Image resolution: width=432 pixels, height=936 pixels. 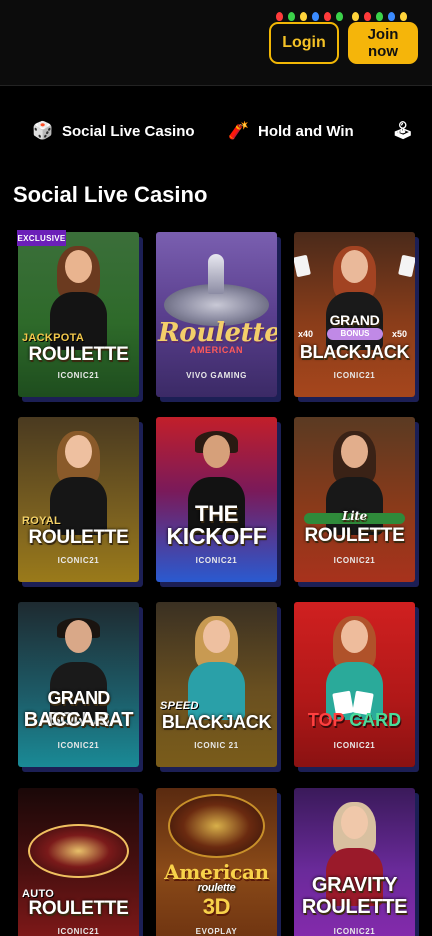 I want to click on game-title-small: ROYAL, so click(x=41, y=521).